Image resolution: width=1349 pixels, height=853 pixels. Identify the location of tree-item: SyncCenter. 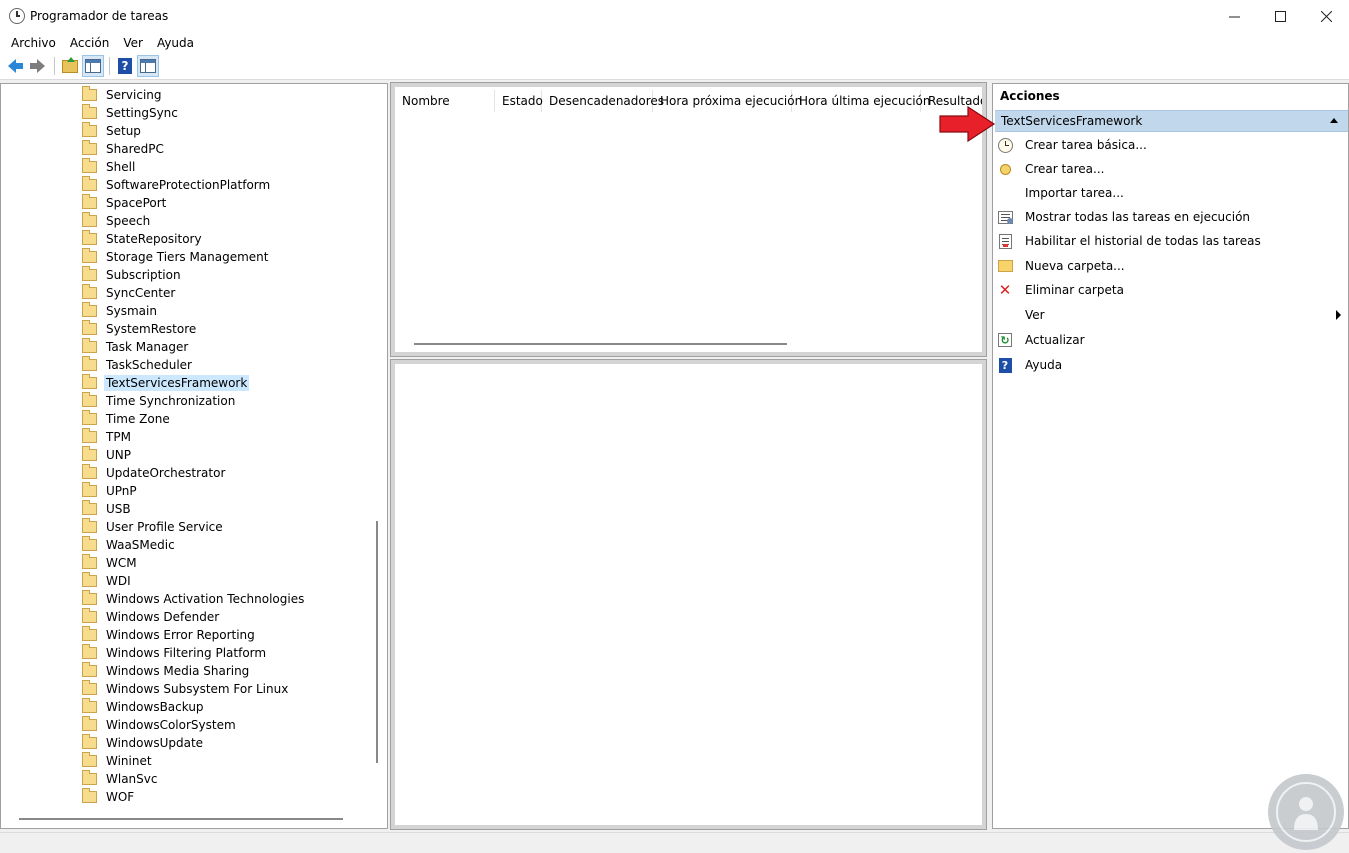
(129, 293).